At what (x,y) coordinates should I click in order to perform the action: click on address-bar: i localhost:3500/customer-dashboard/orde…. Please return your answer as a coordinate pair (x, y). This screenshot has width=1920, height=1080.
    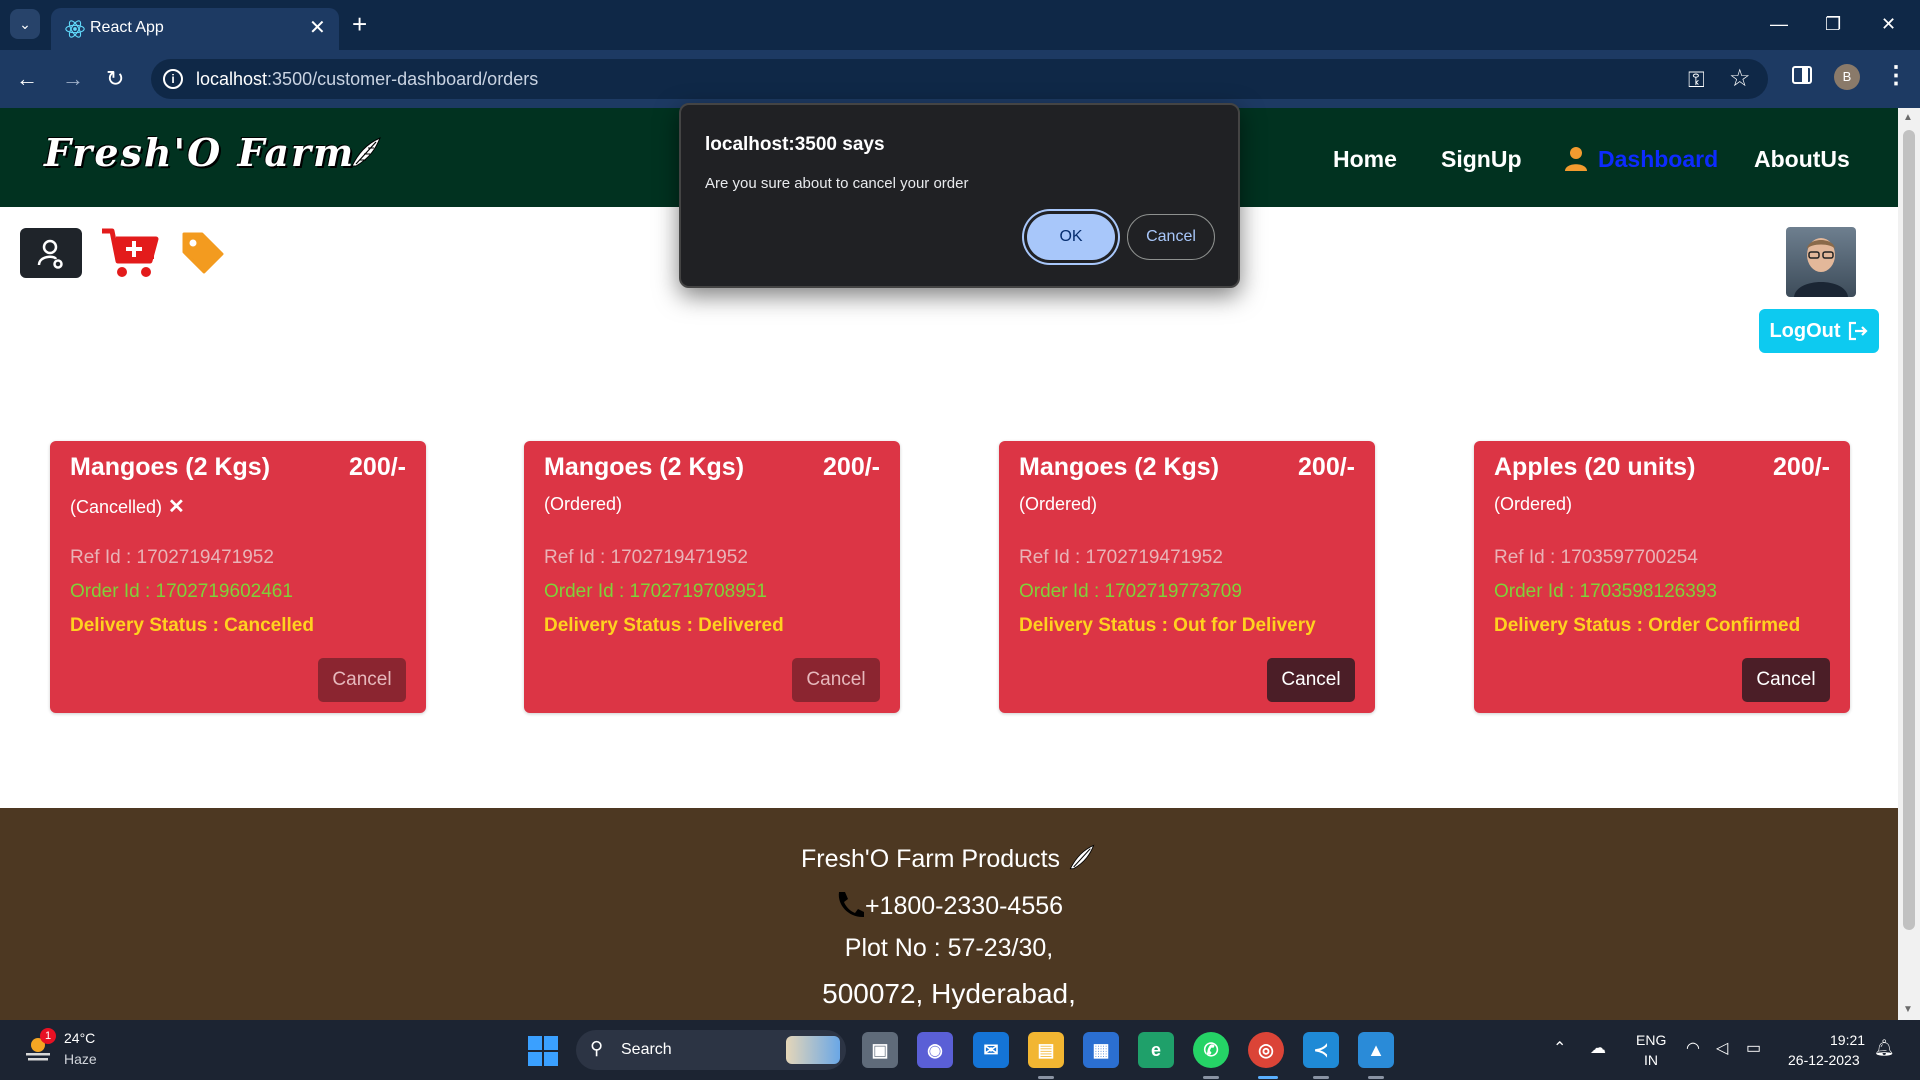
    Looking at the image, I should click on (959, 79).